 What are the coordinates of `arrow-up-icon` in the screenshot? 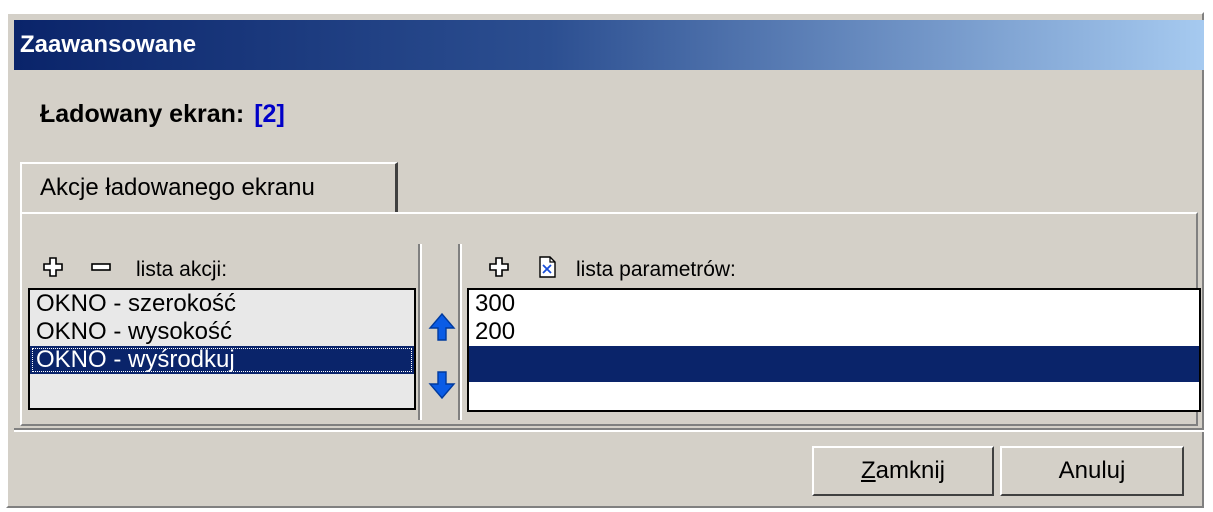 It's located at (442, 327).